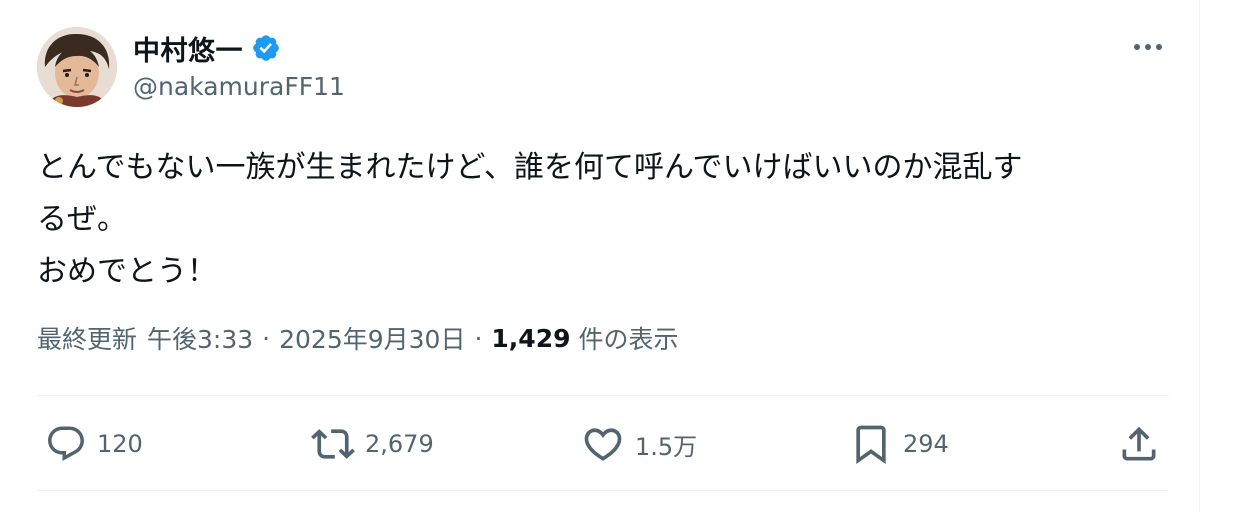 Image resolution: width=1249 pixels, height=512 pixels. What do you see at coordinates (899, 444) in the screenshot?
I see `bookmark-button: 294` at bounding box center [899, 444].